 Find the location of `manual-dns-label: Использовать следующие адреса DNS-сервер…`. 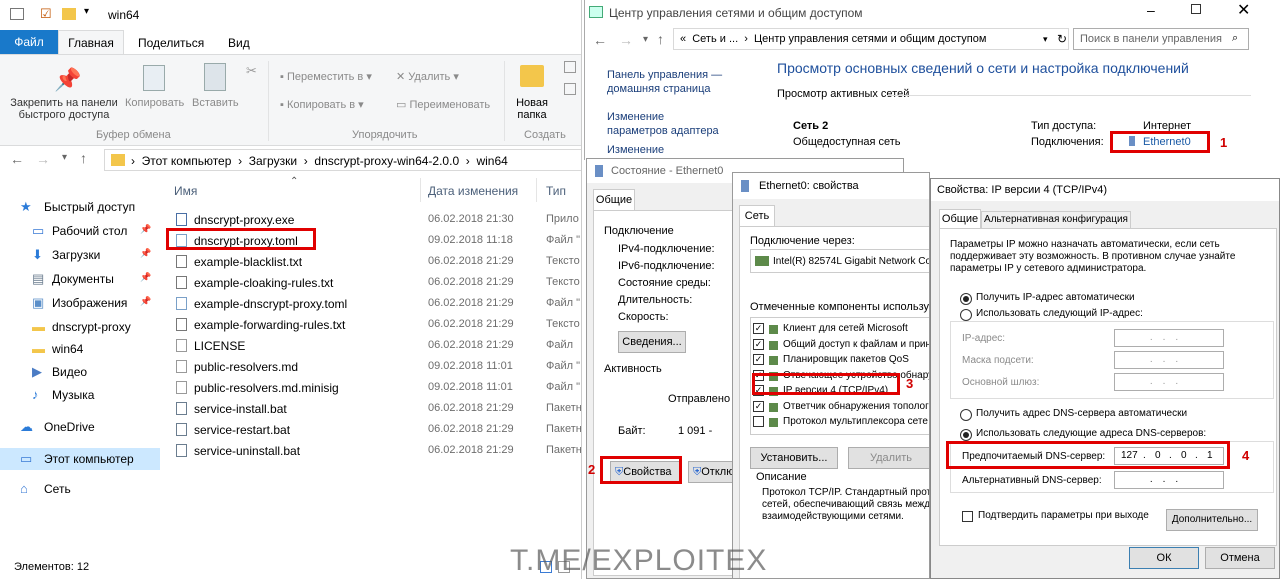

manual-dns-label: Использовать следующие адреса DNS-сервер… is located at coordinates (1091, 433).